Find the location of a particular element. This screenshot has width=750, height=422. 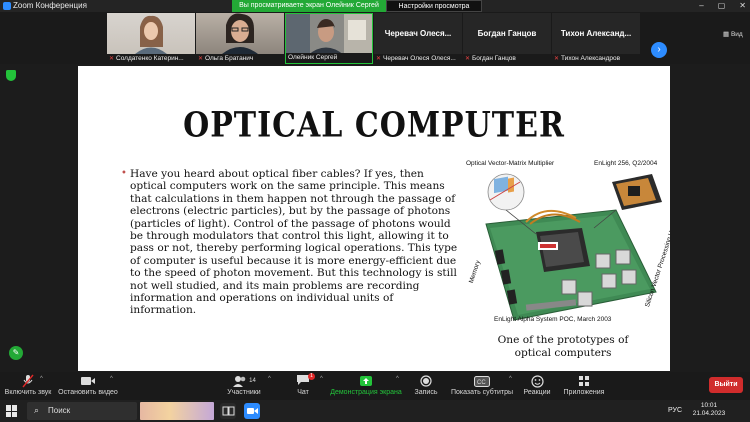

figure-label-vmm: Optical Vector-Matrix Multiplier is located at coordinates (510, 163).